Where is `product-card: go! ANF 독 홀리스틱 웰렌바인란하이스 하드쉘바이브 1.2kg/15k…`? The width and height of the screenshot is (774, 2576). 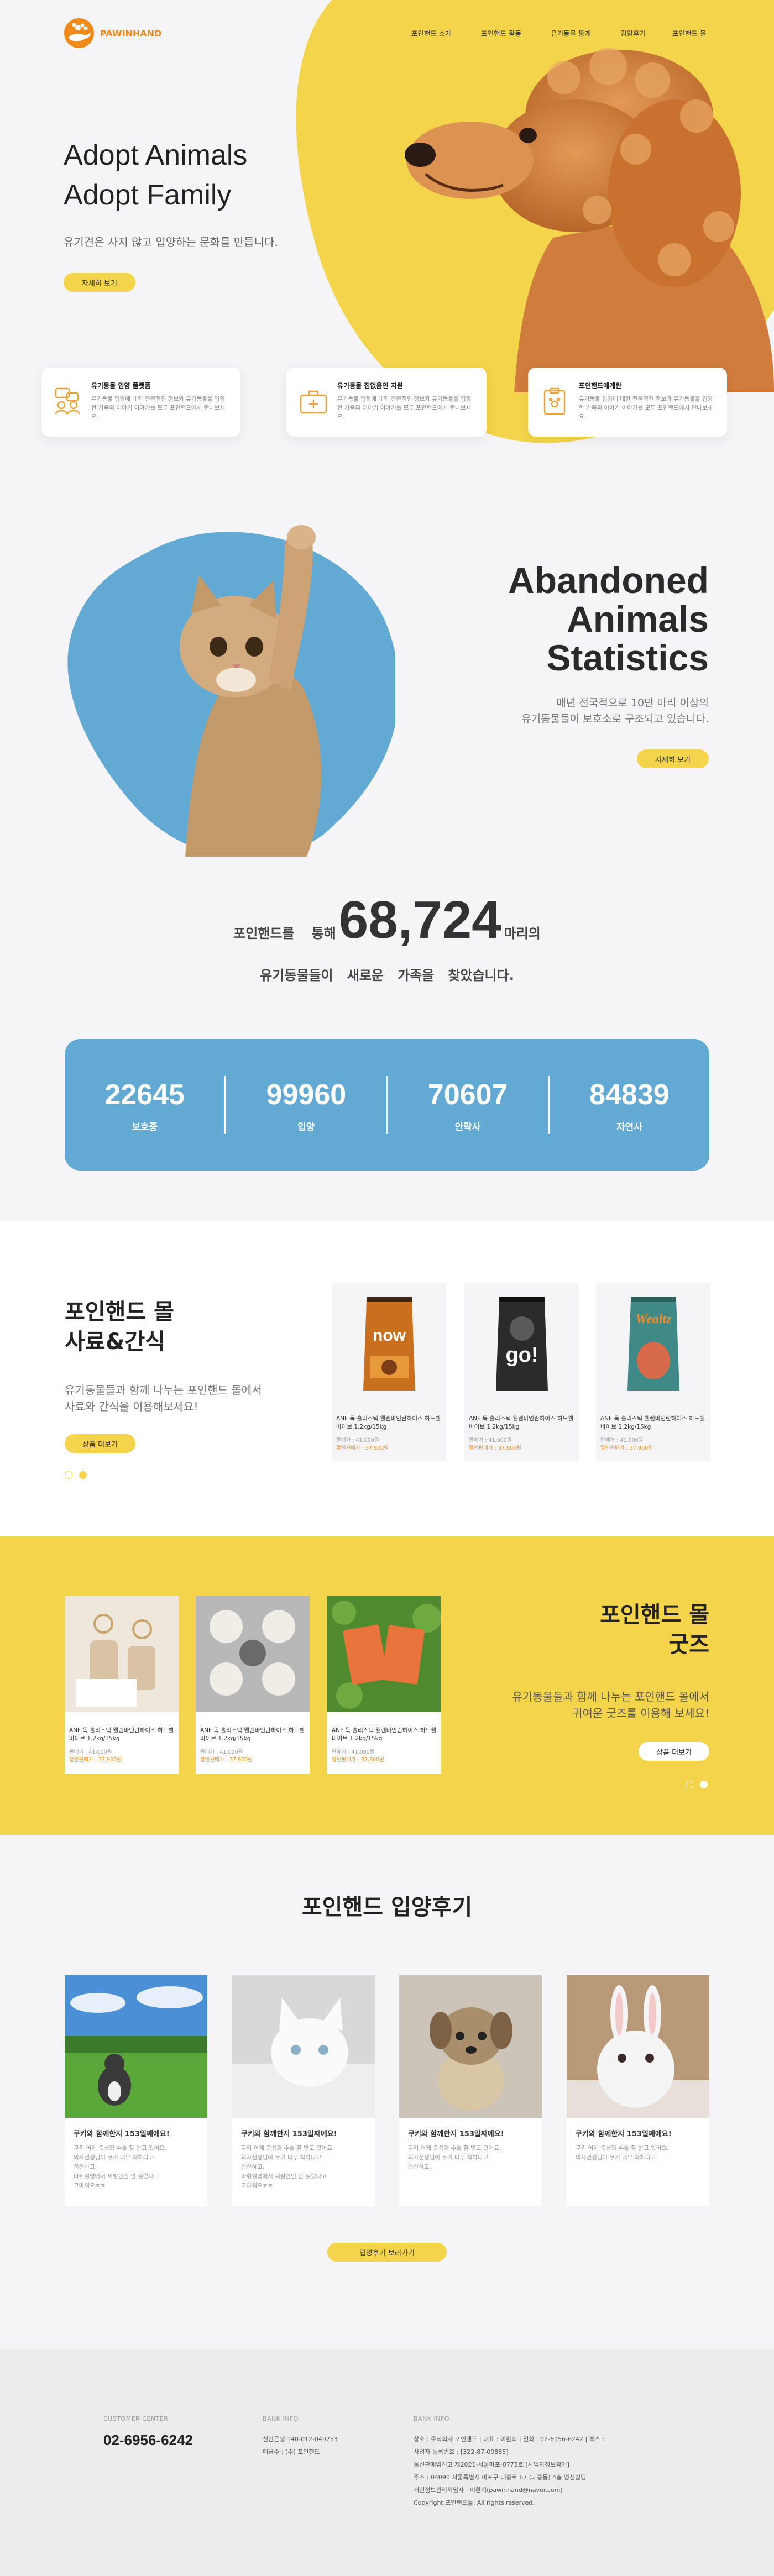 product-card: go! ANF 독 홀리스틱 웰렌바인란하이스 하드쉘바이브 1.2kg/15k… is located at coordinates (521, 1372).